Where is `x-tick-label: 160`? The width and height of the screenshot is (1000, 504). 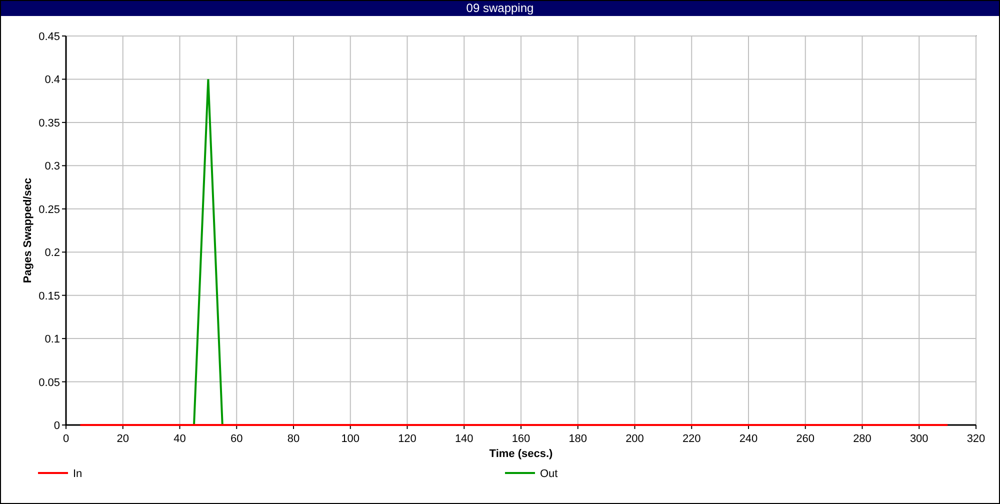
x-tick-label: 160 is located at coordinates (521, 439).